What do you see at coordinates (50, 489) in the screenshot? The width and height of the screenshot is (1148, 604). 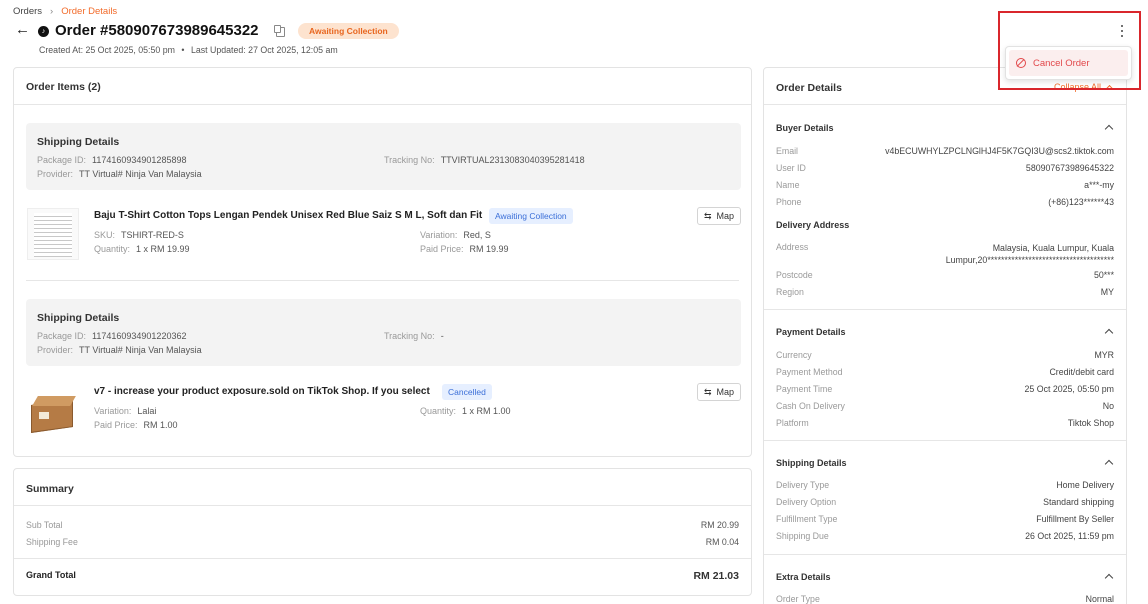 I see `summary-title: Summary` at bounding box center [50, 489].